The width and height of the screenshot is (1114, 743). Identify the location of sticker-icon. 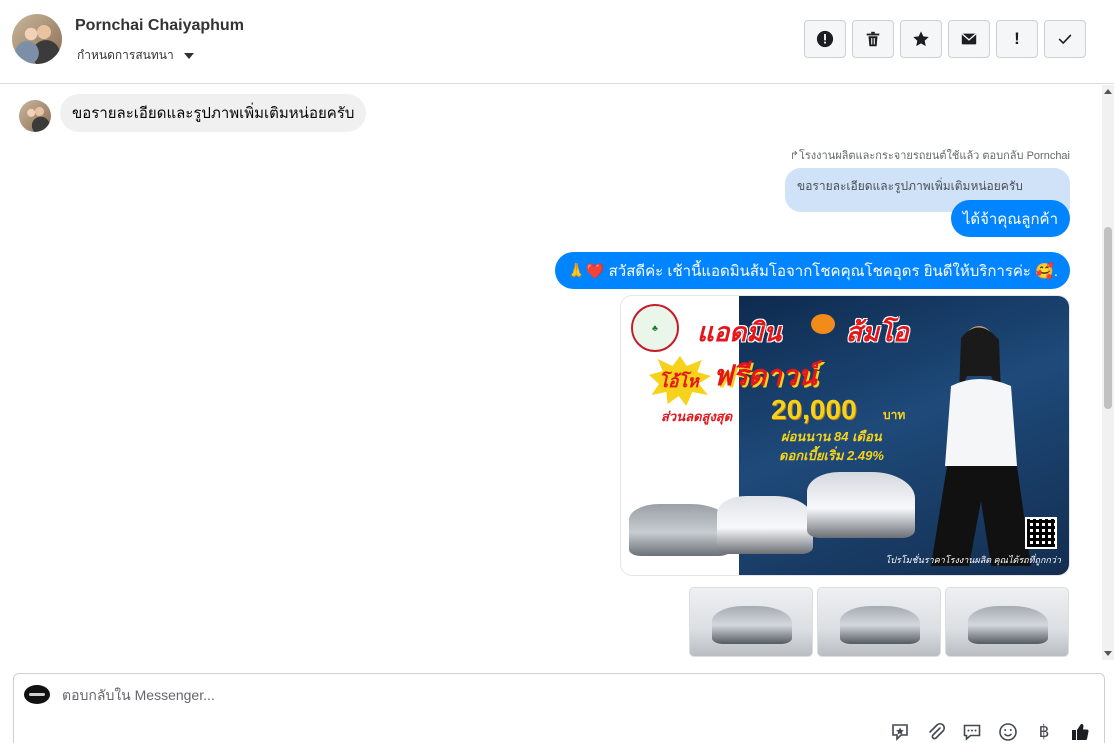
(900, 732).